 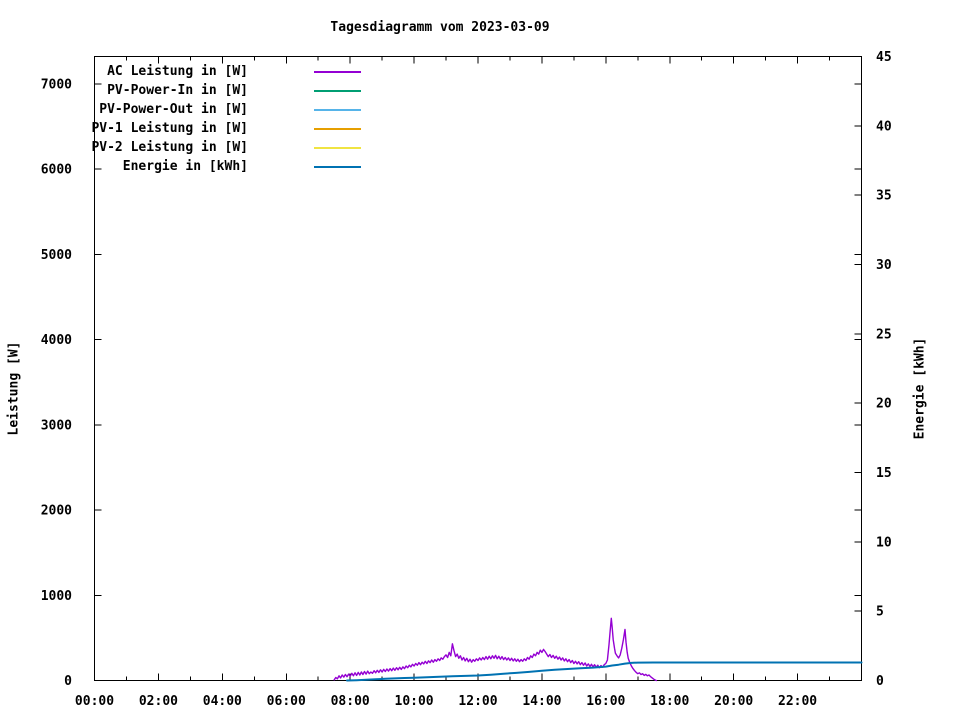 What do you see at coordinates (733, 701) in the screenshot?
I see `x-tick-label: 20:00` at bounding box center [733, 701].